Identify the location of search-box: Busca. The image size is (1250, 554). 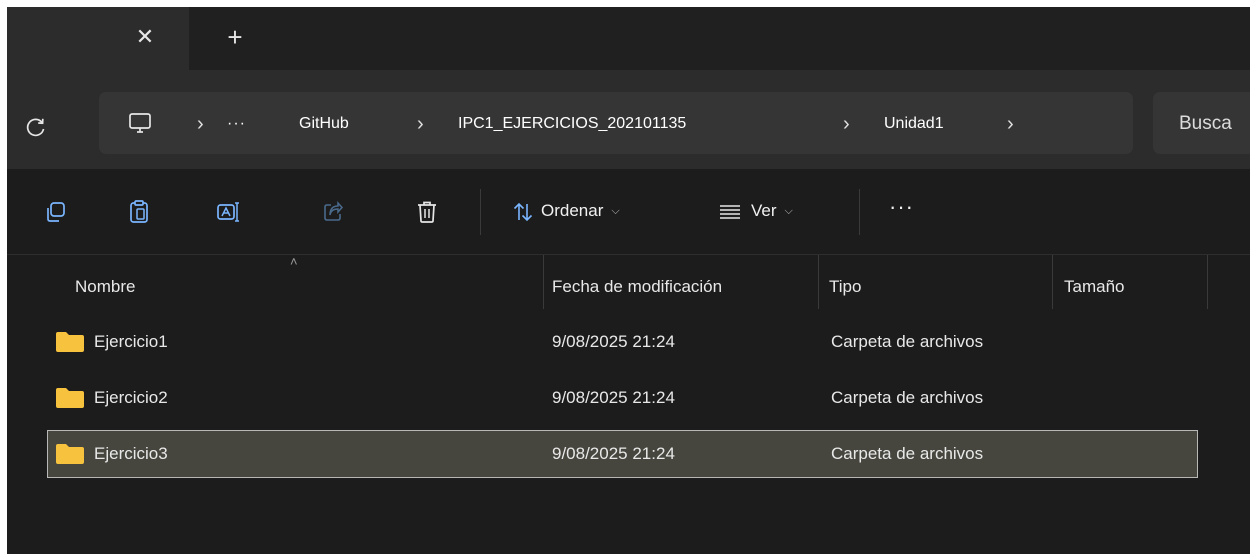
(1201, 123).